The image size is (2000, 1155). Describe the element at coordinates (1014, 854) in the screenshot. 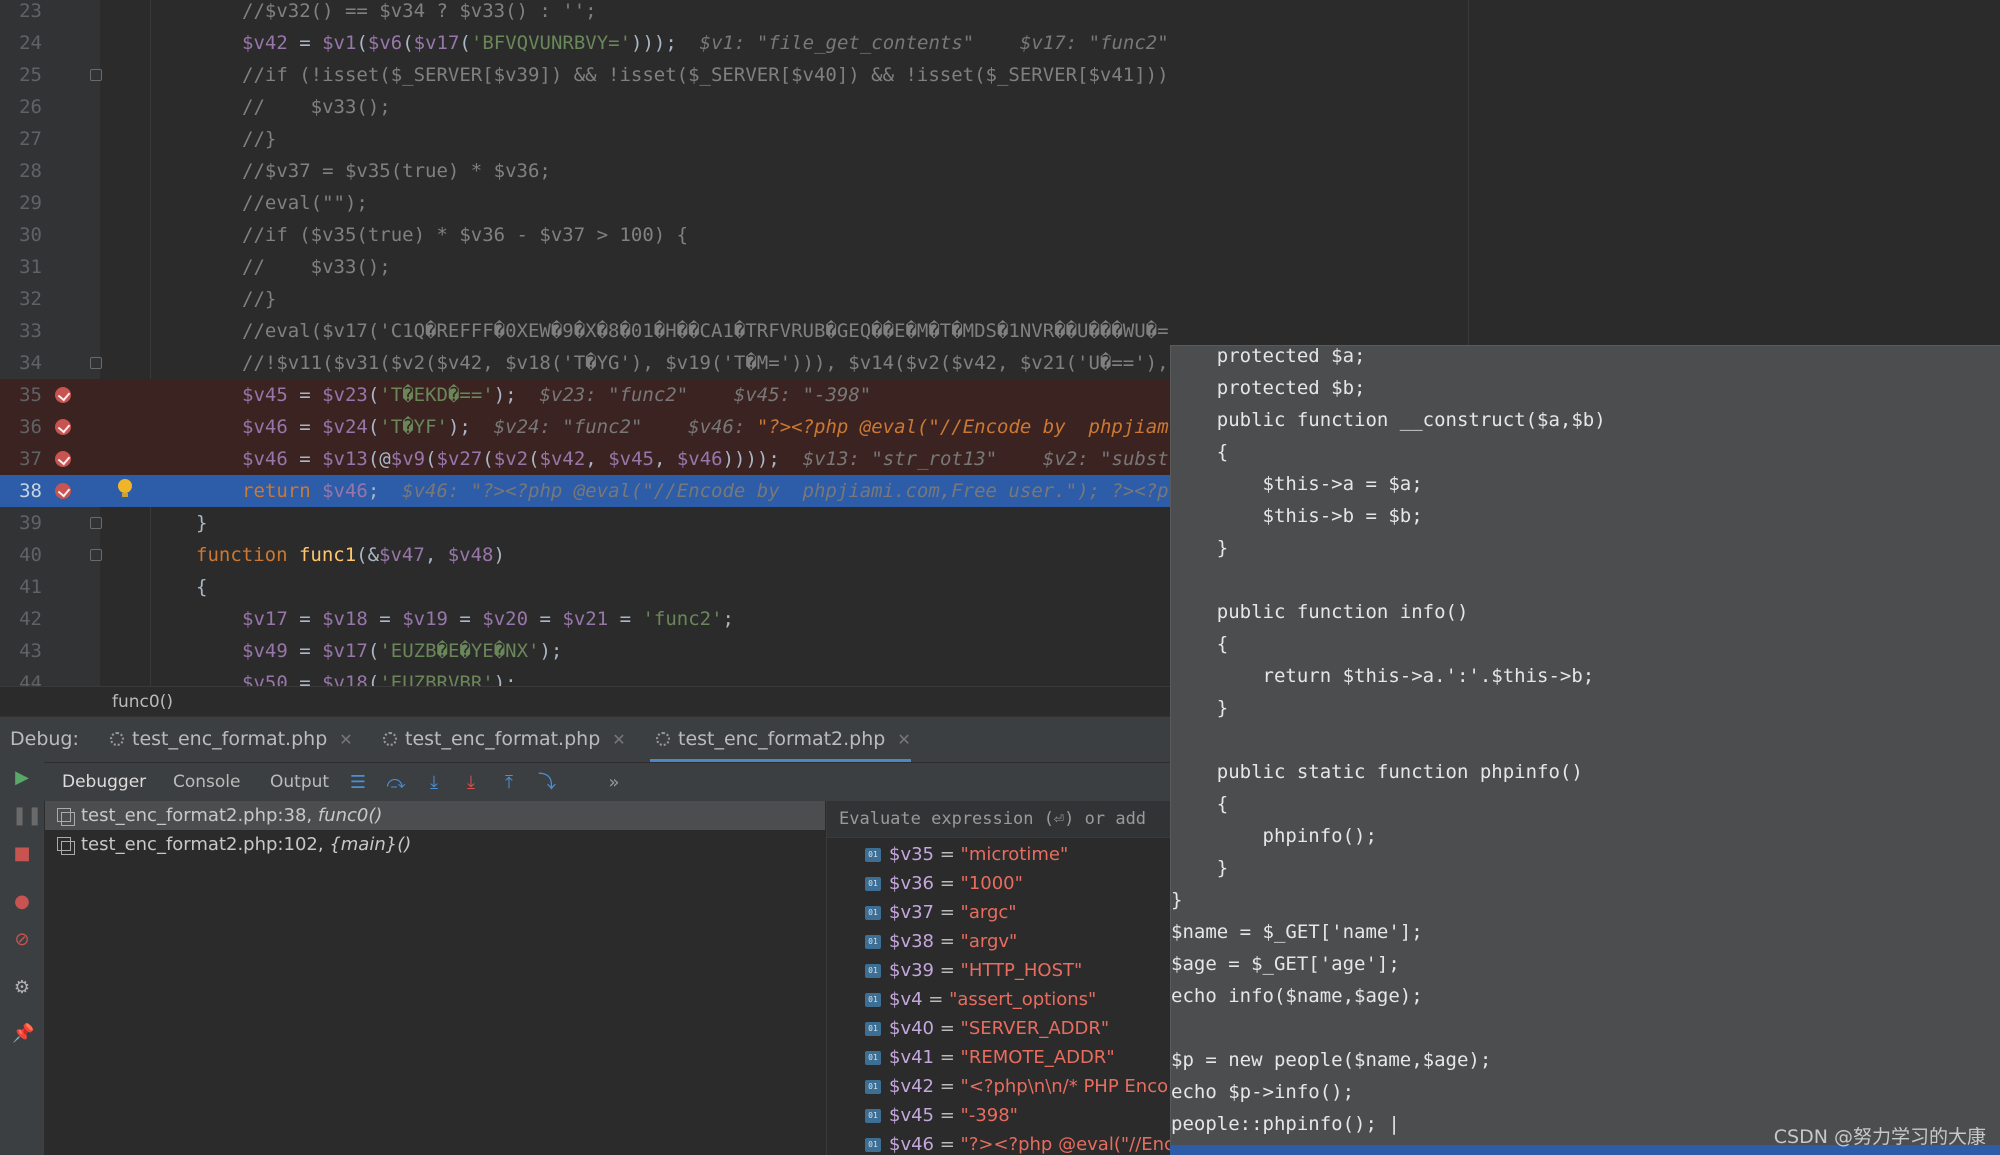

I see `variable-value: "microtime"` at that location.